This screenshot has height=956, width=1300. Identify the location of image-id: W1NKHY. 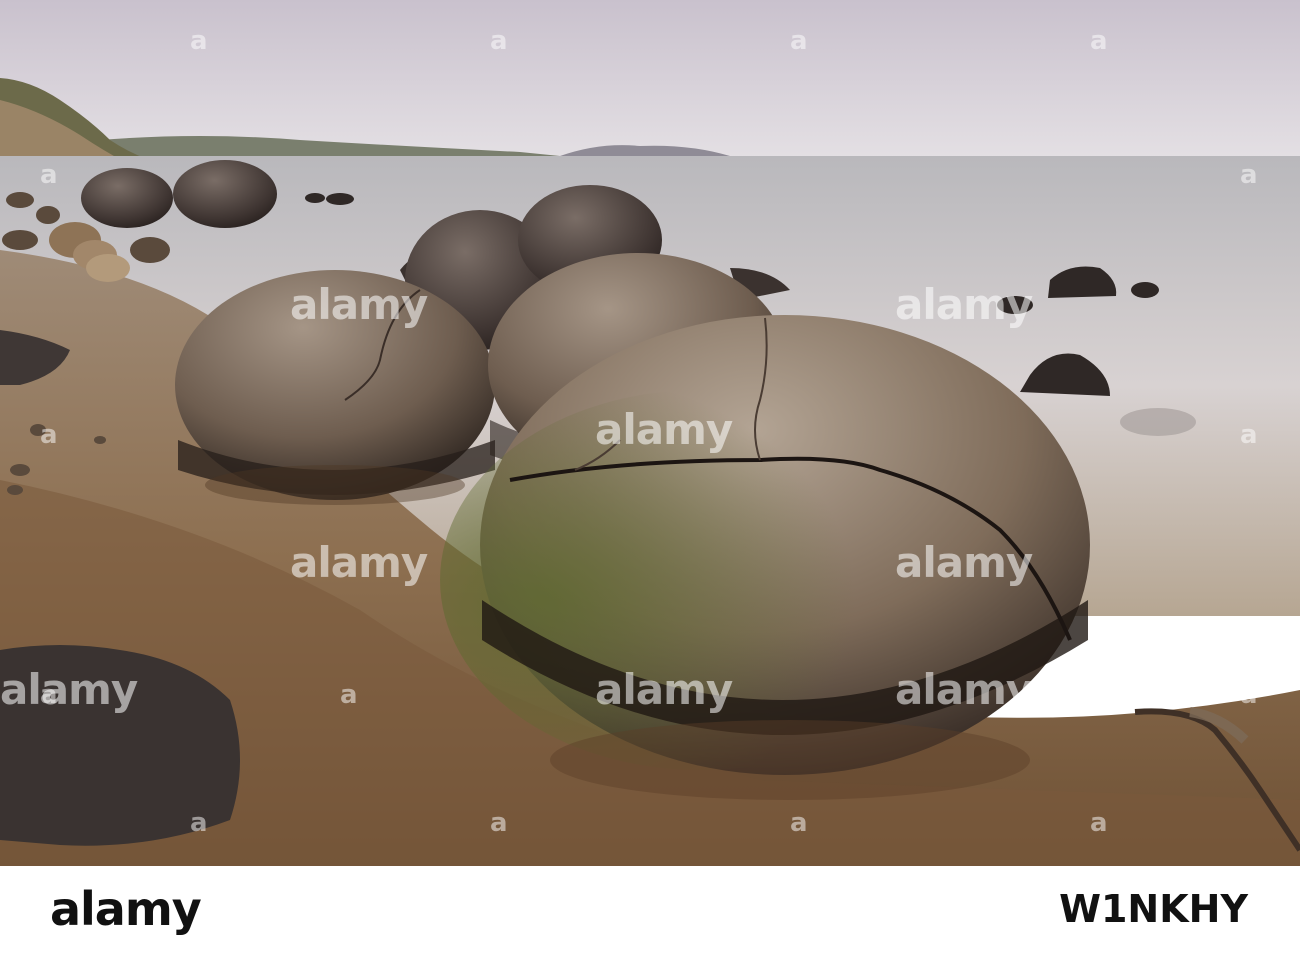
(1153, 909).